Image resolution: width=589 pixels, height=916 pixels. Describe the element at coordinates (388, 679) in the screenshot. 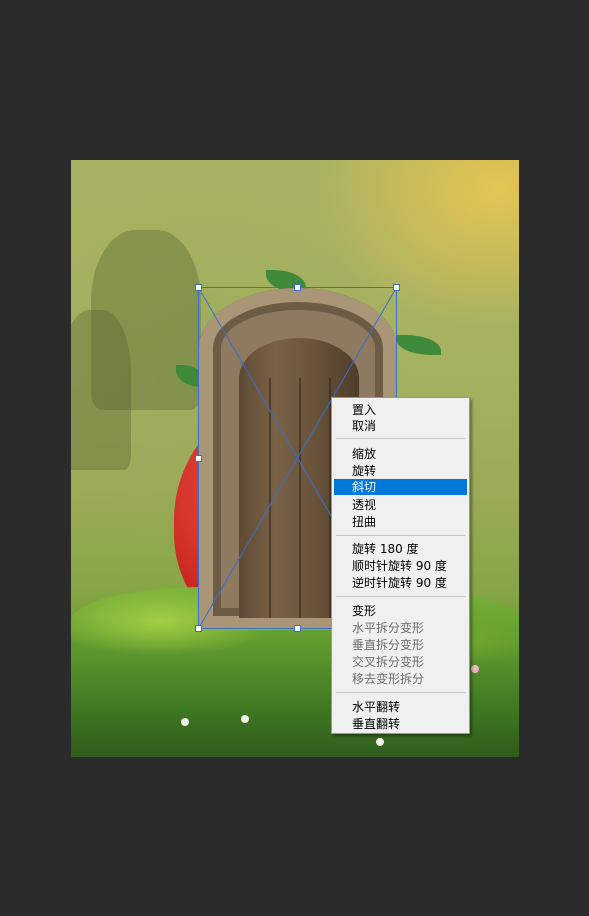

I see `menu-item-remove-warp-split: 移去变形拆分` at that location.